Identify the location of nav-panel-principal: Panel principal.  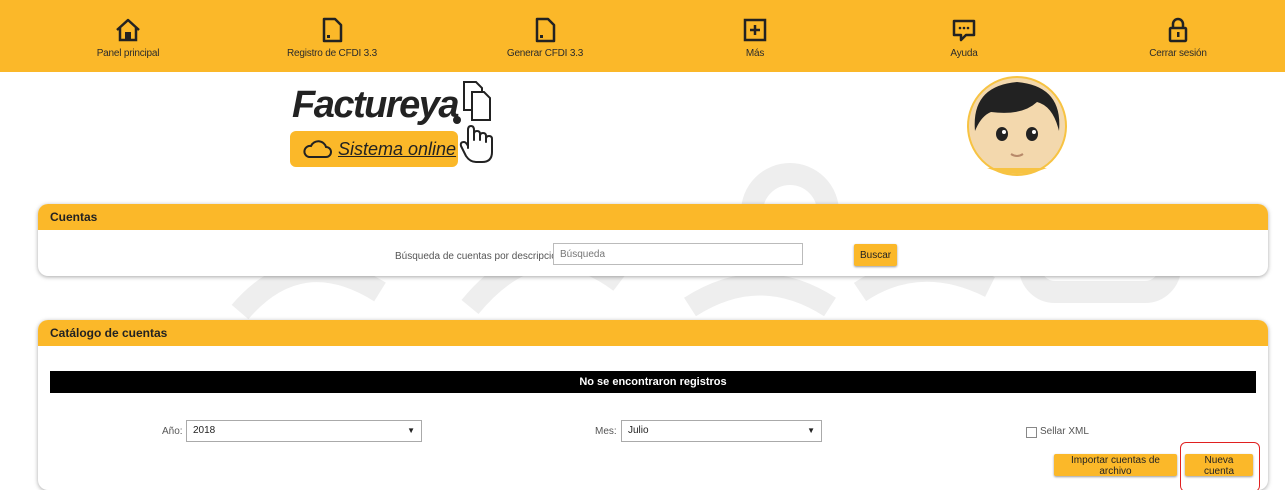
(128, 37).